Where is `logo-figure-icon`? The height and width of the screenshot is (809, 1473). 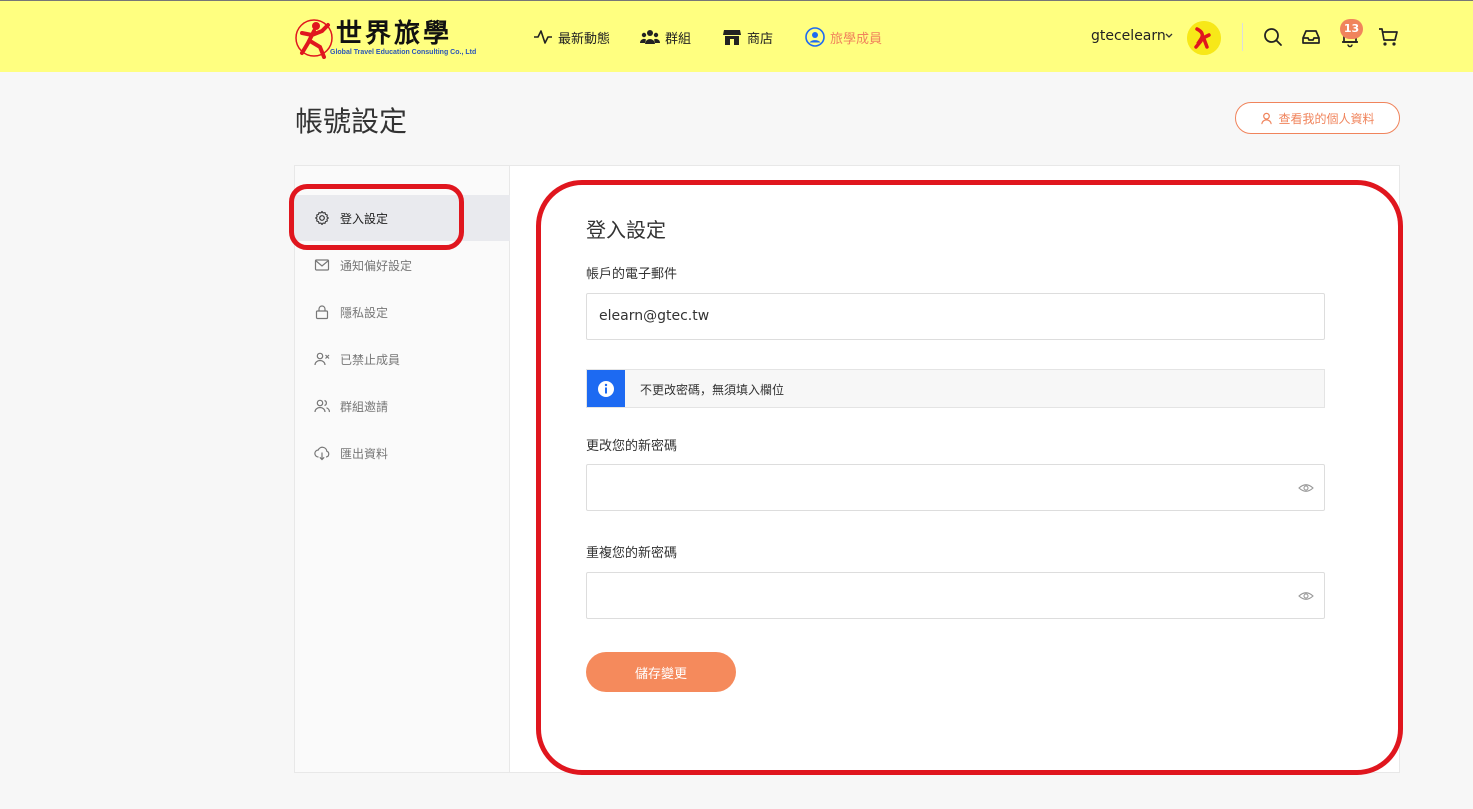 logo-figure-icon is located at coordinates (314, 39).